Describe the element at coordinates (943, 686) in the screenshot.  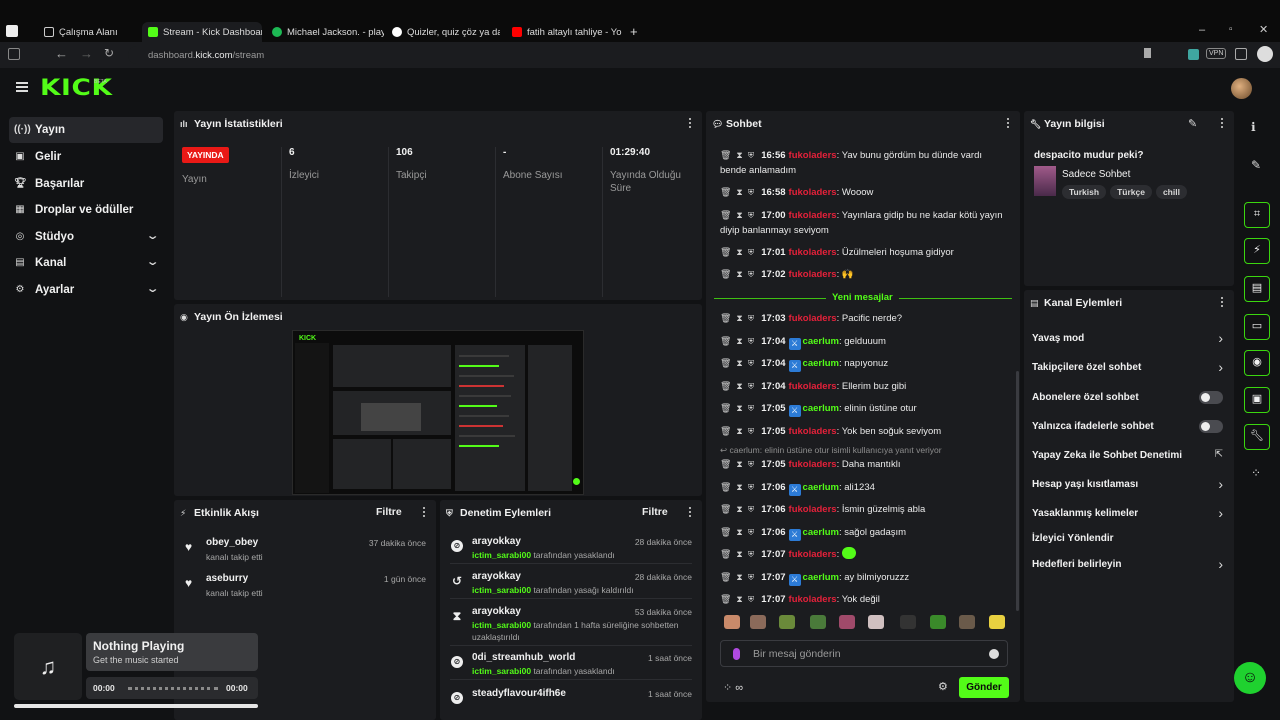
I see `chat-settings-icon: ⚙` at that location.